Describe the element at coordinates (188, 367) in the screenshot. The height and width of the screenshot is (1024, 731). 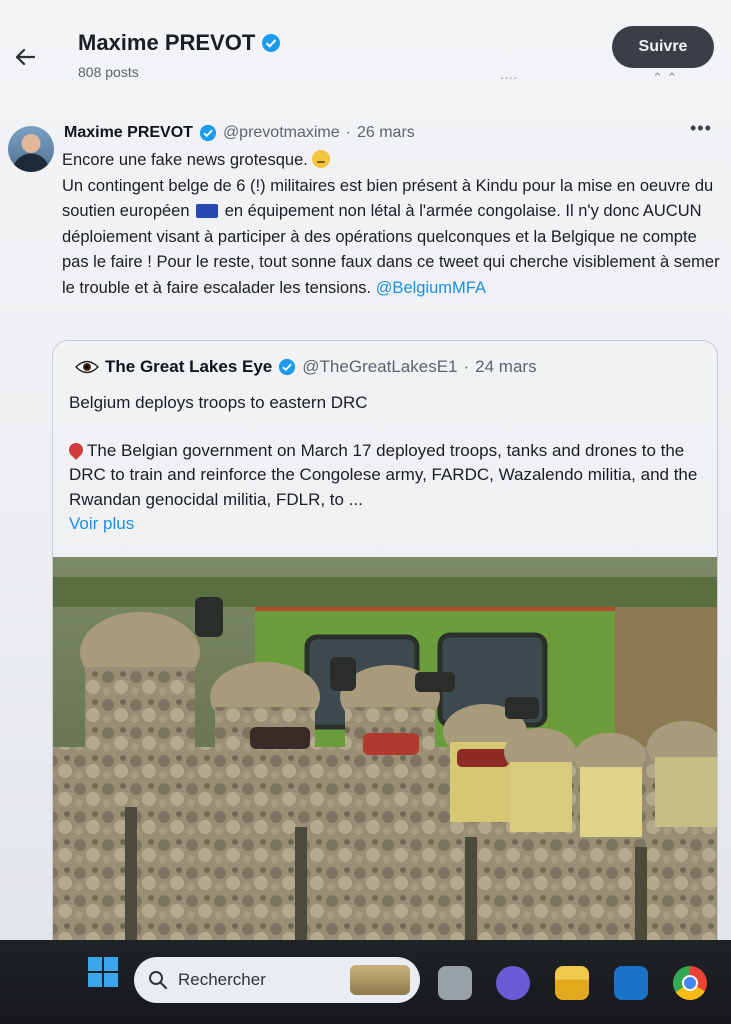
I see `quote-author-name: The Great Lakes Eye` at that location.